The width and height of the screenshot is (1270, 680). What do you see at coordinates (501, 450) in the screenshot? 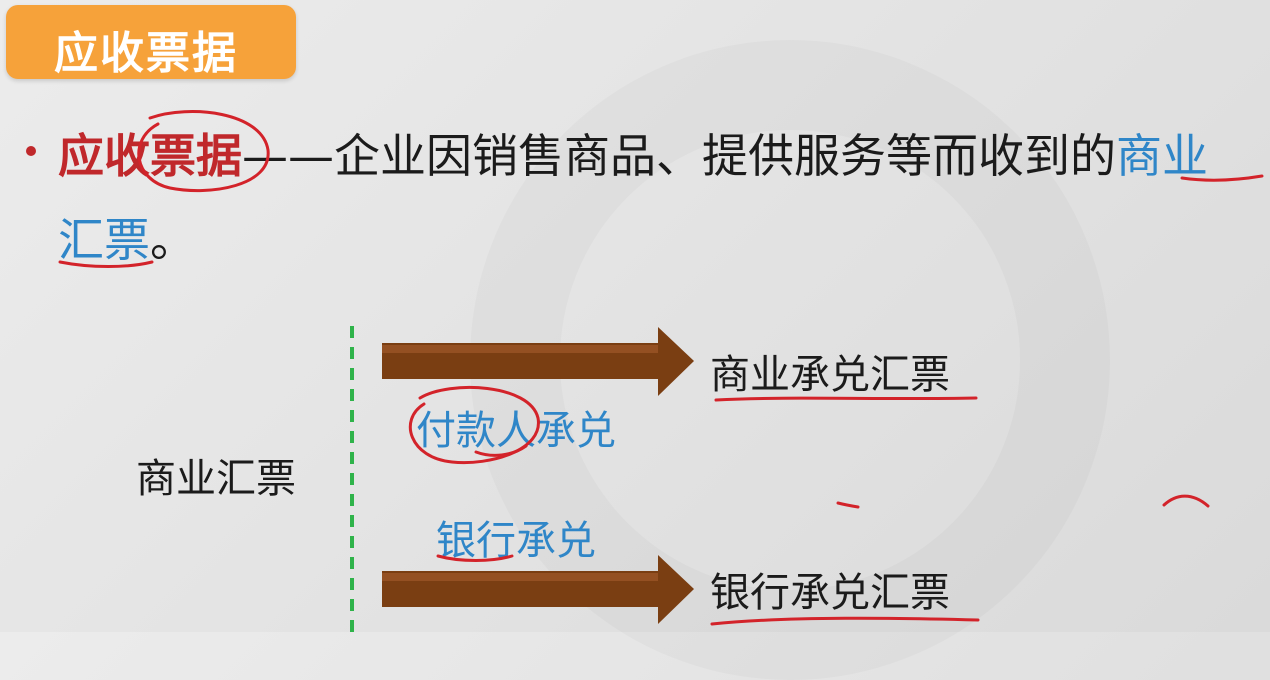
I see `condition-tick` at bounding box center [501, 450].